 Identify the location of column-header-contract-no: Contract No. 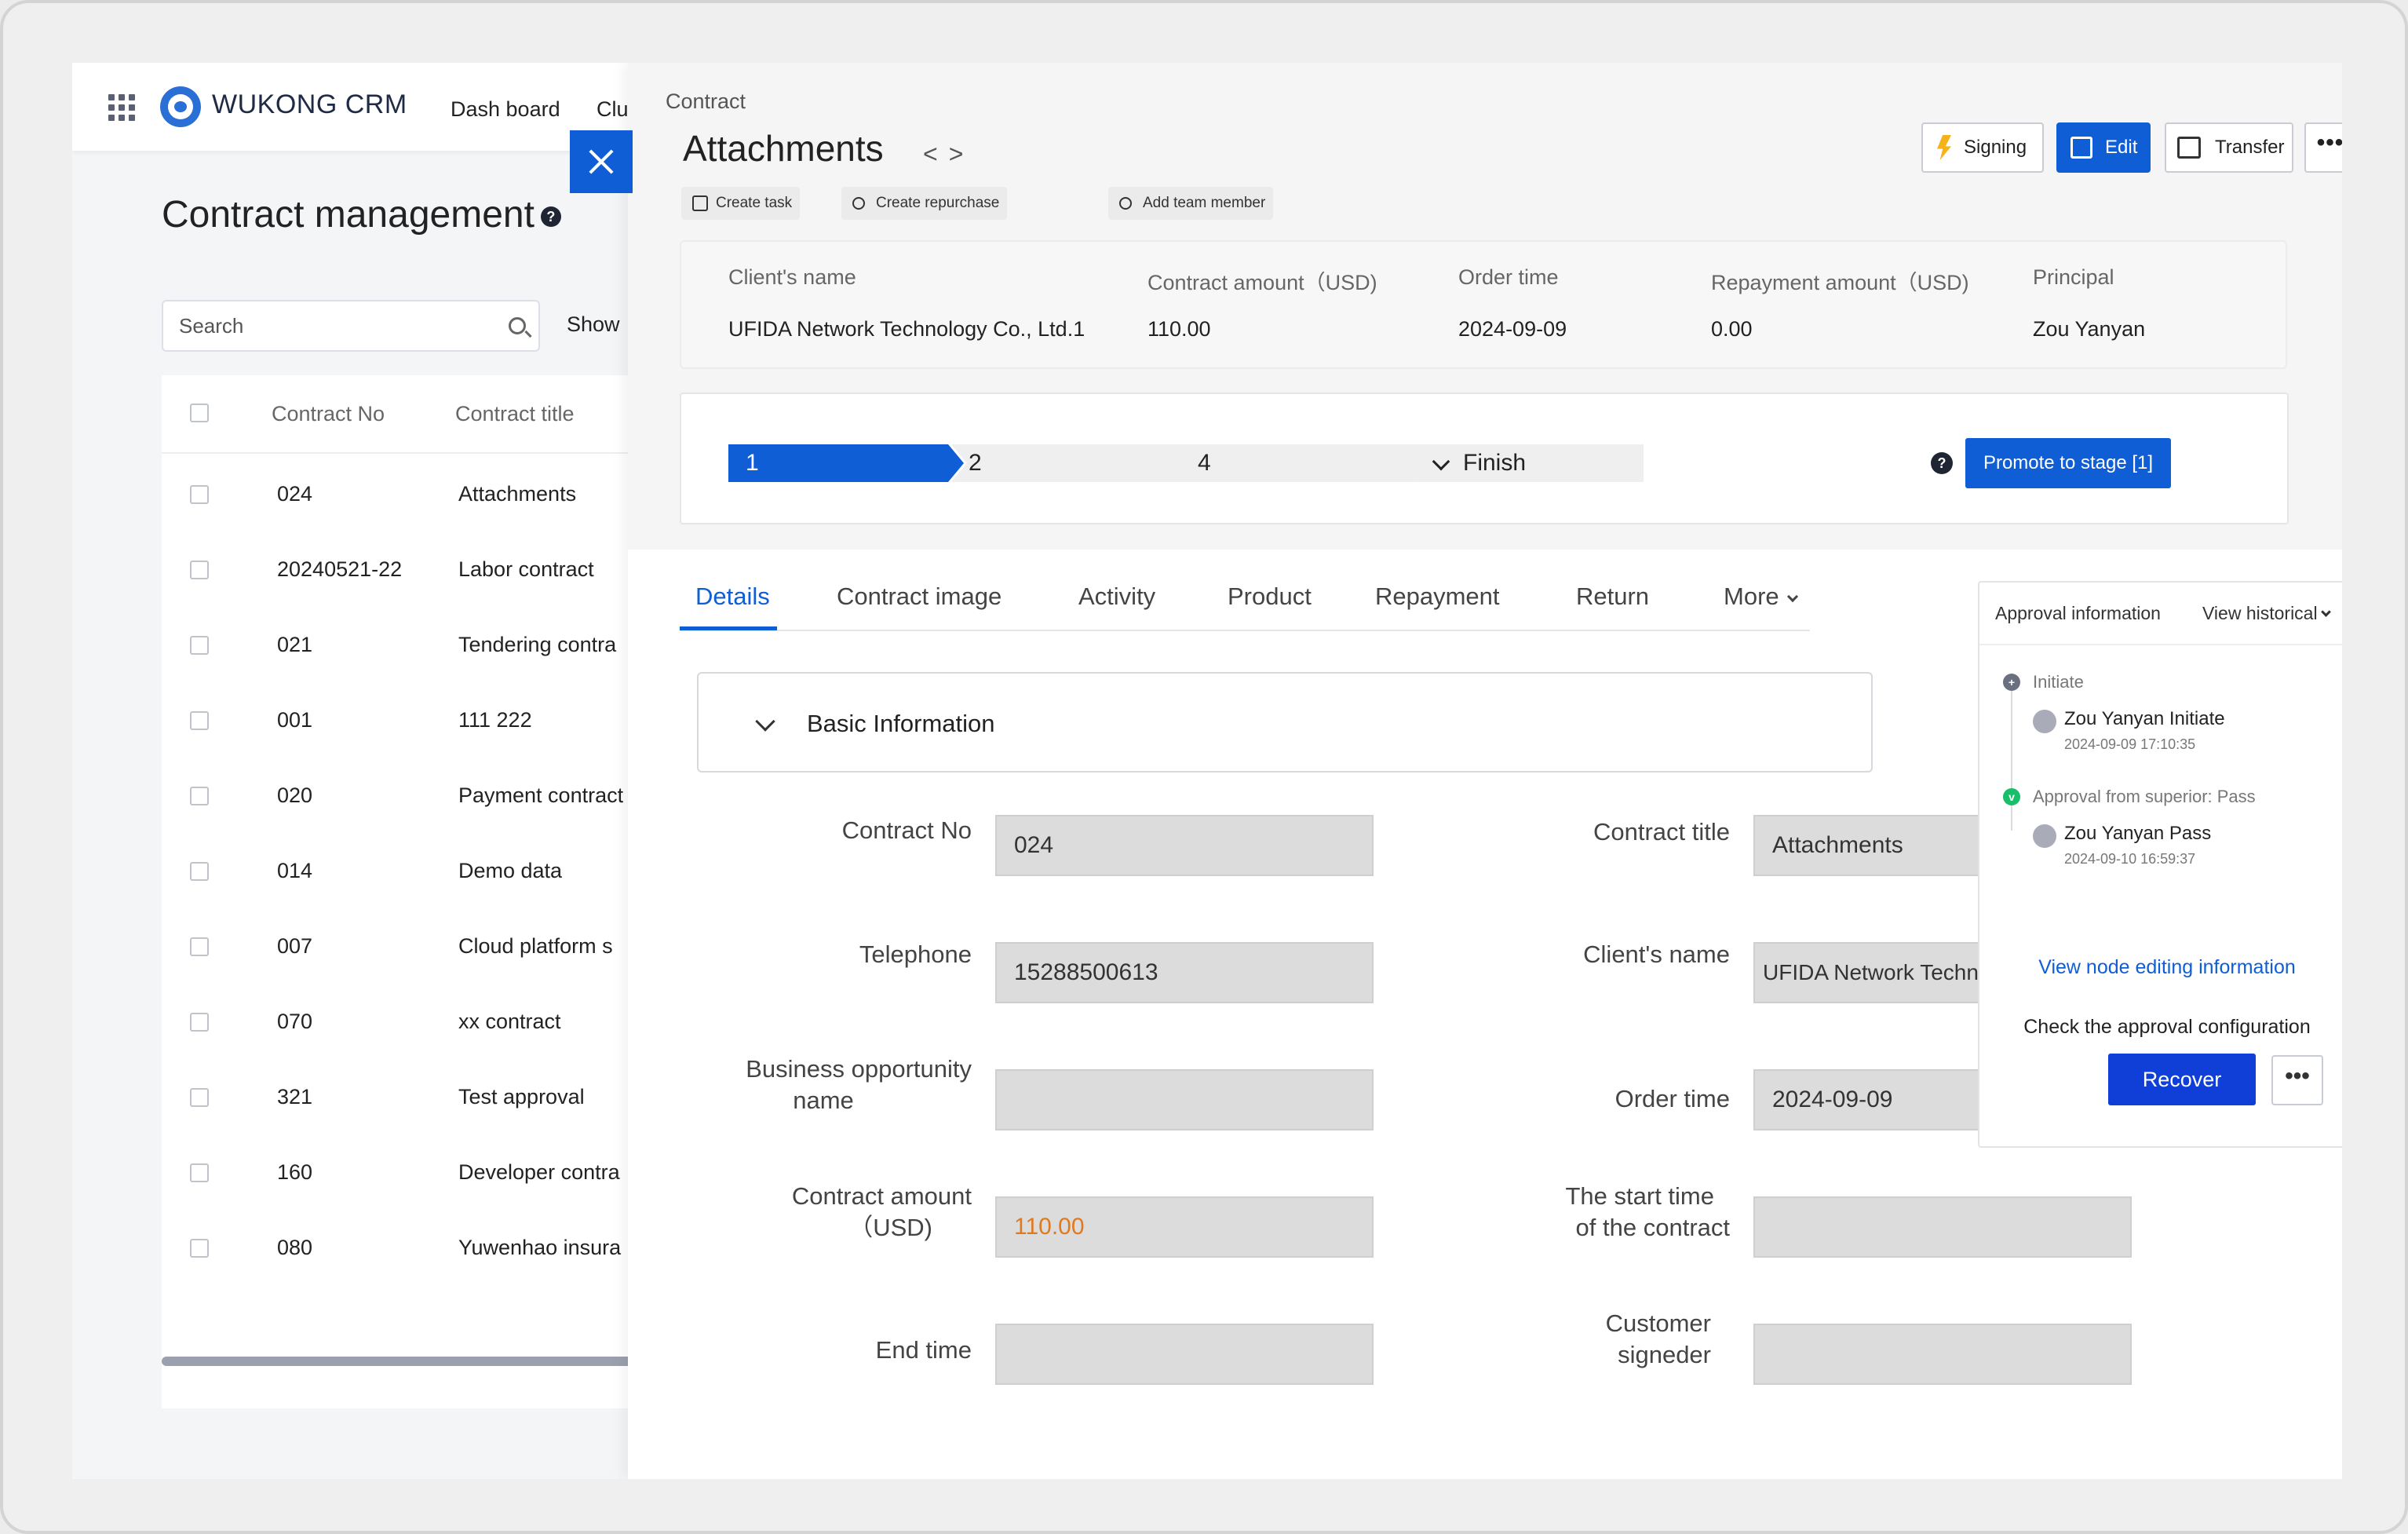
(329, 414).